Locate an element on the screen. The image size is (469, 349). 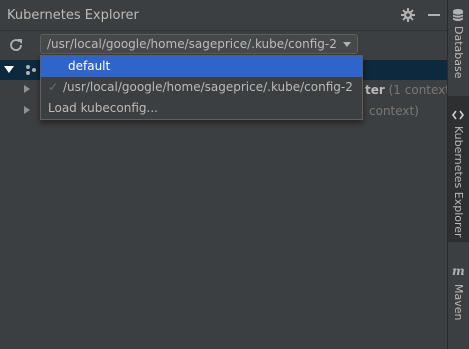
option-label: default is located at coordinates (89, 66).